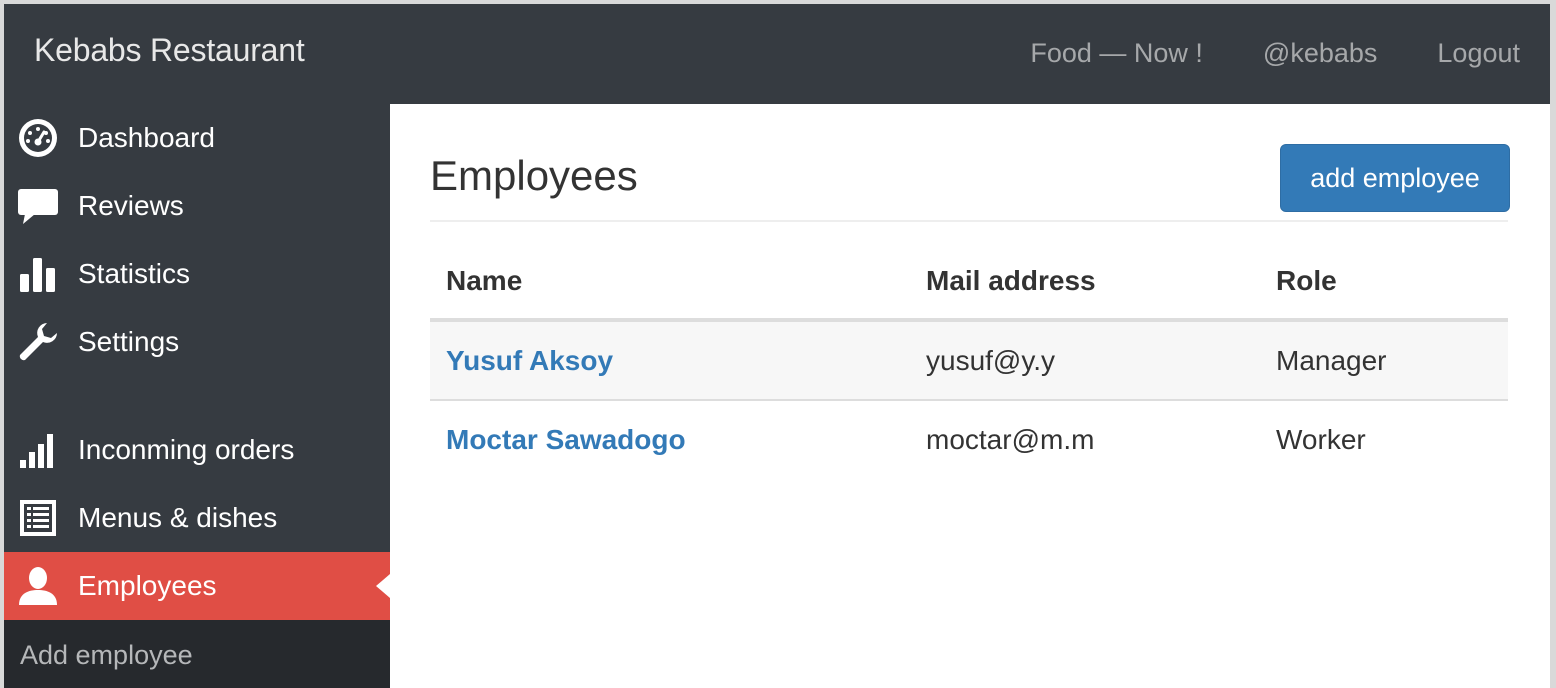 Image resolution: width=1556 pixels, height=688 pixels. What do you see at coordinates (38, 342) in the screenshot?
I see `wrench-icon` at bounding box center [38, 342].